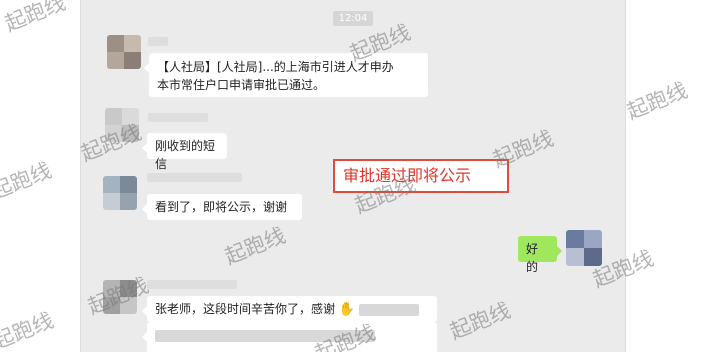 Image resolution: width=704 pixels, height=352 pixels. Describe the element at coordinates (540, 255) in the screenshot. I see `message-bubble: 好的` at that location.